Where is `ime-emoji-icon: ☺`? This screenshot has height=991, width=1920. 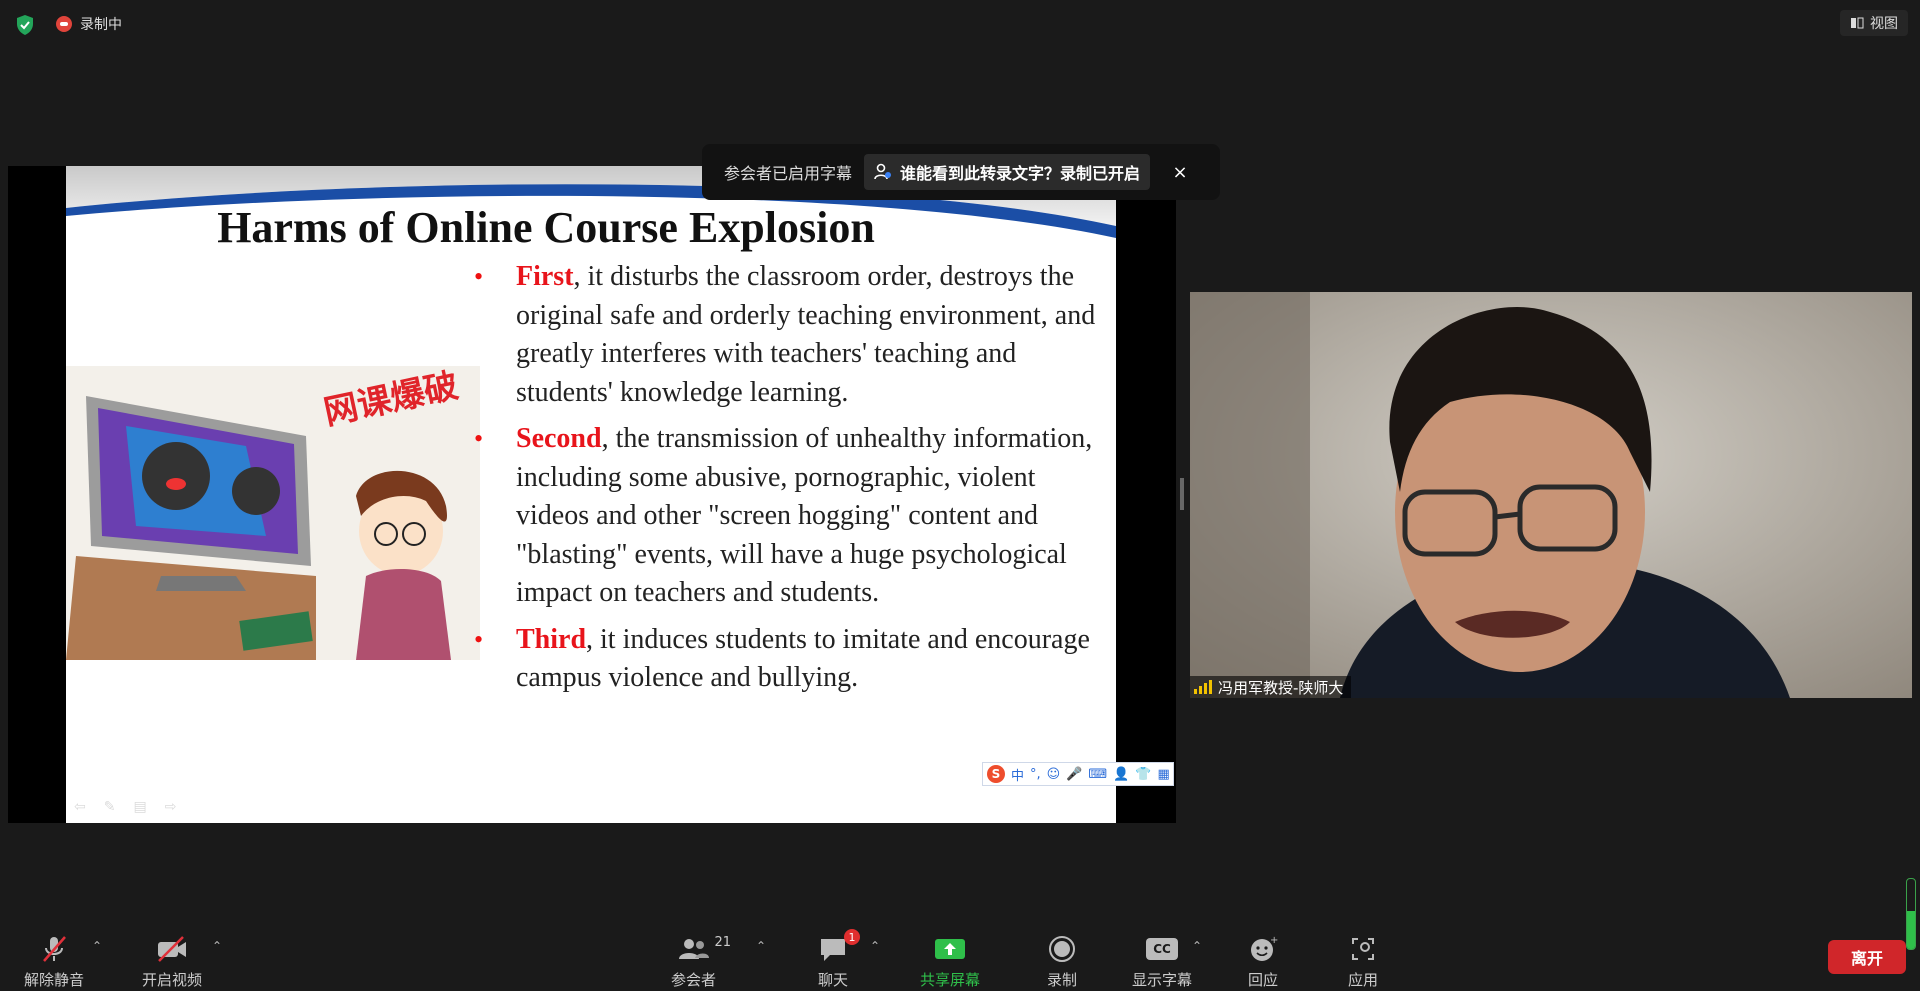 ime-emoji-icon: ☺ is located at coordinates (1054, 774).